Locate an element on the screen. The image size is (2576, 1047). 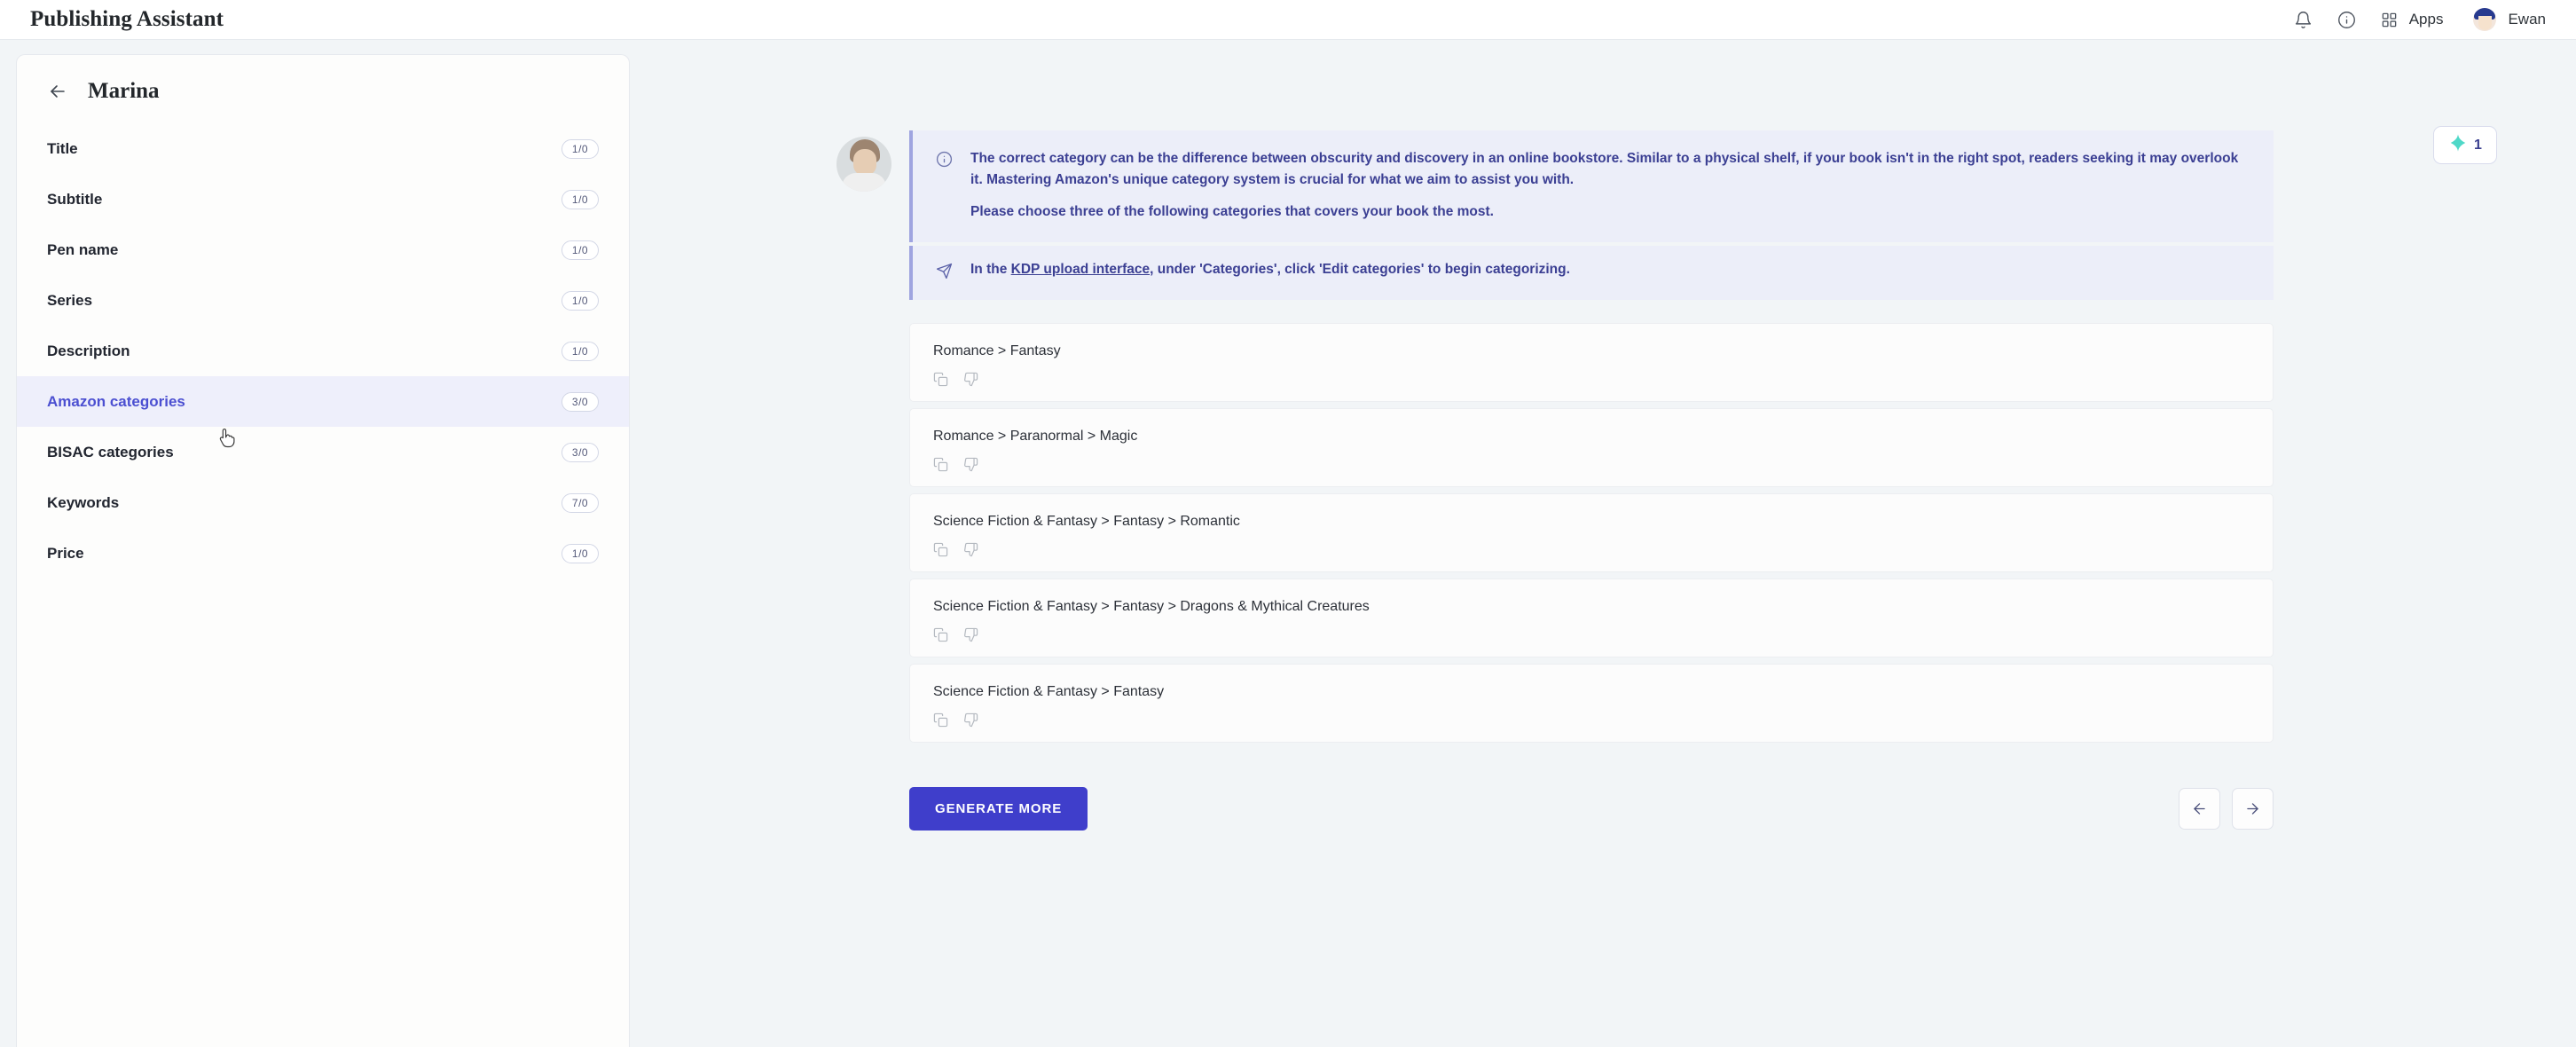
sidebar-item-price: Price 1/0 is located at coordinates (323, 553).